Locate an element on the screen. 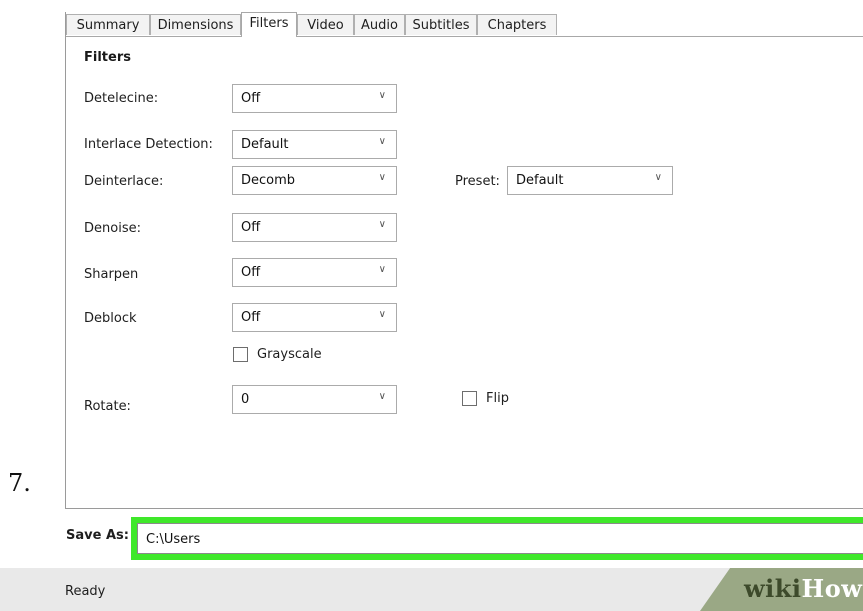  interlace-detection-label: Interlace Detection: is located at coordinates (148, 144).